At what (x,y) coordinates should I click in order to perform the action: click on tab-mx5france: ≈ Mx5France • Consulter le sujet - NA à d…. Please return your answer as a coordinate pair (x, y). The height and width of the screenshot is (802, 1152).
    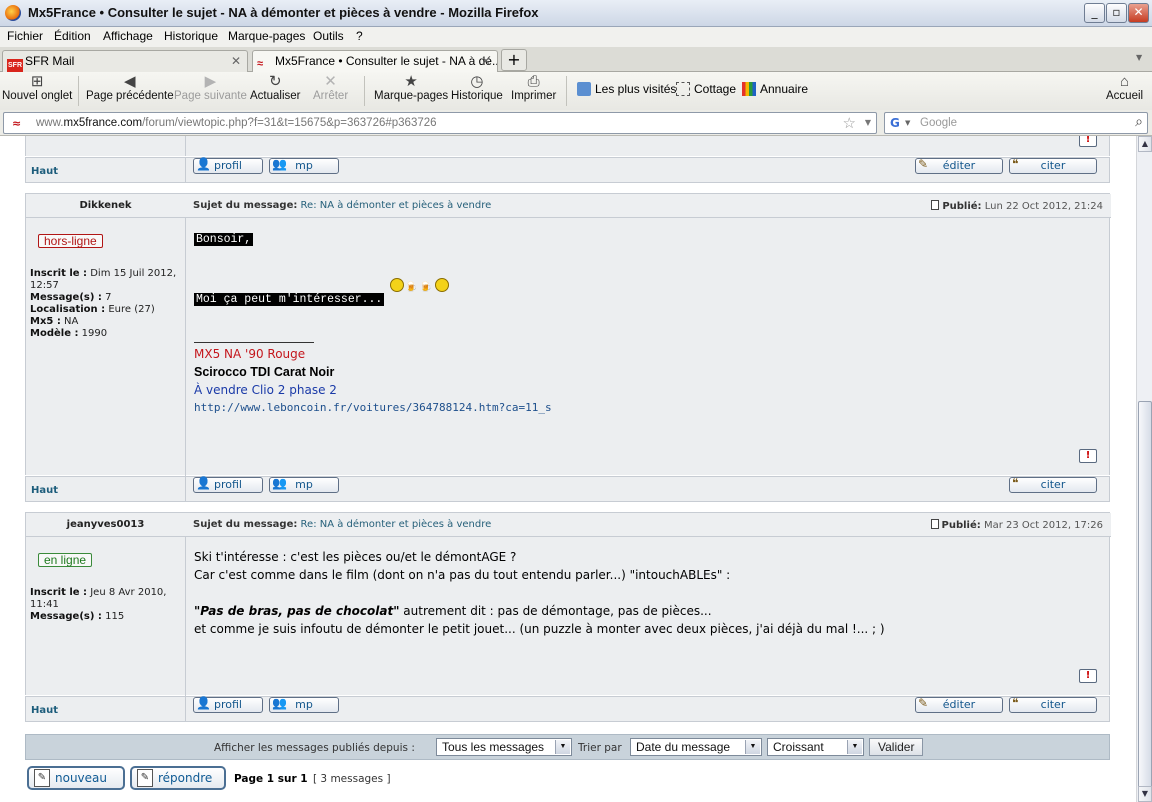
    Looking at the image, I should click on (375, 61).